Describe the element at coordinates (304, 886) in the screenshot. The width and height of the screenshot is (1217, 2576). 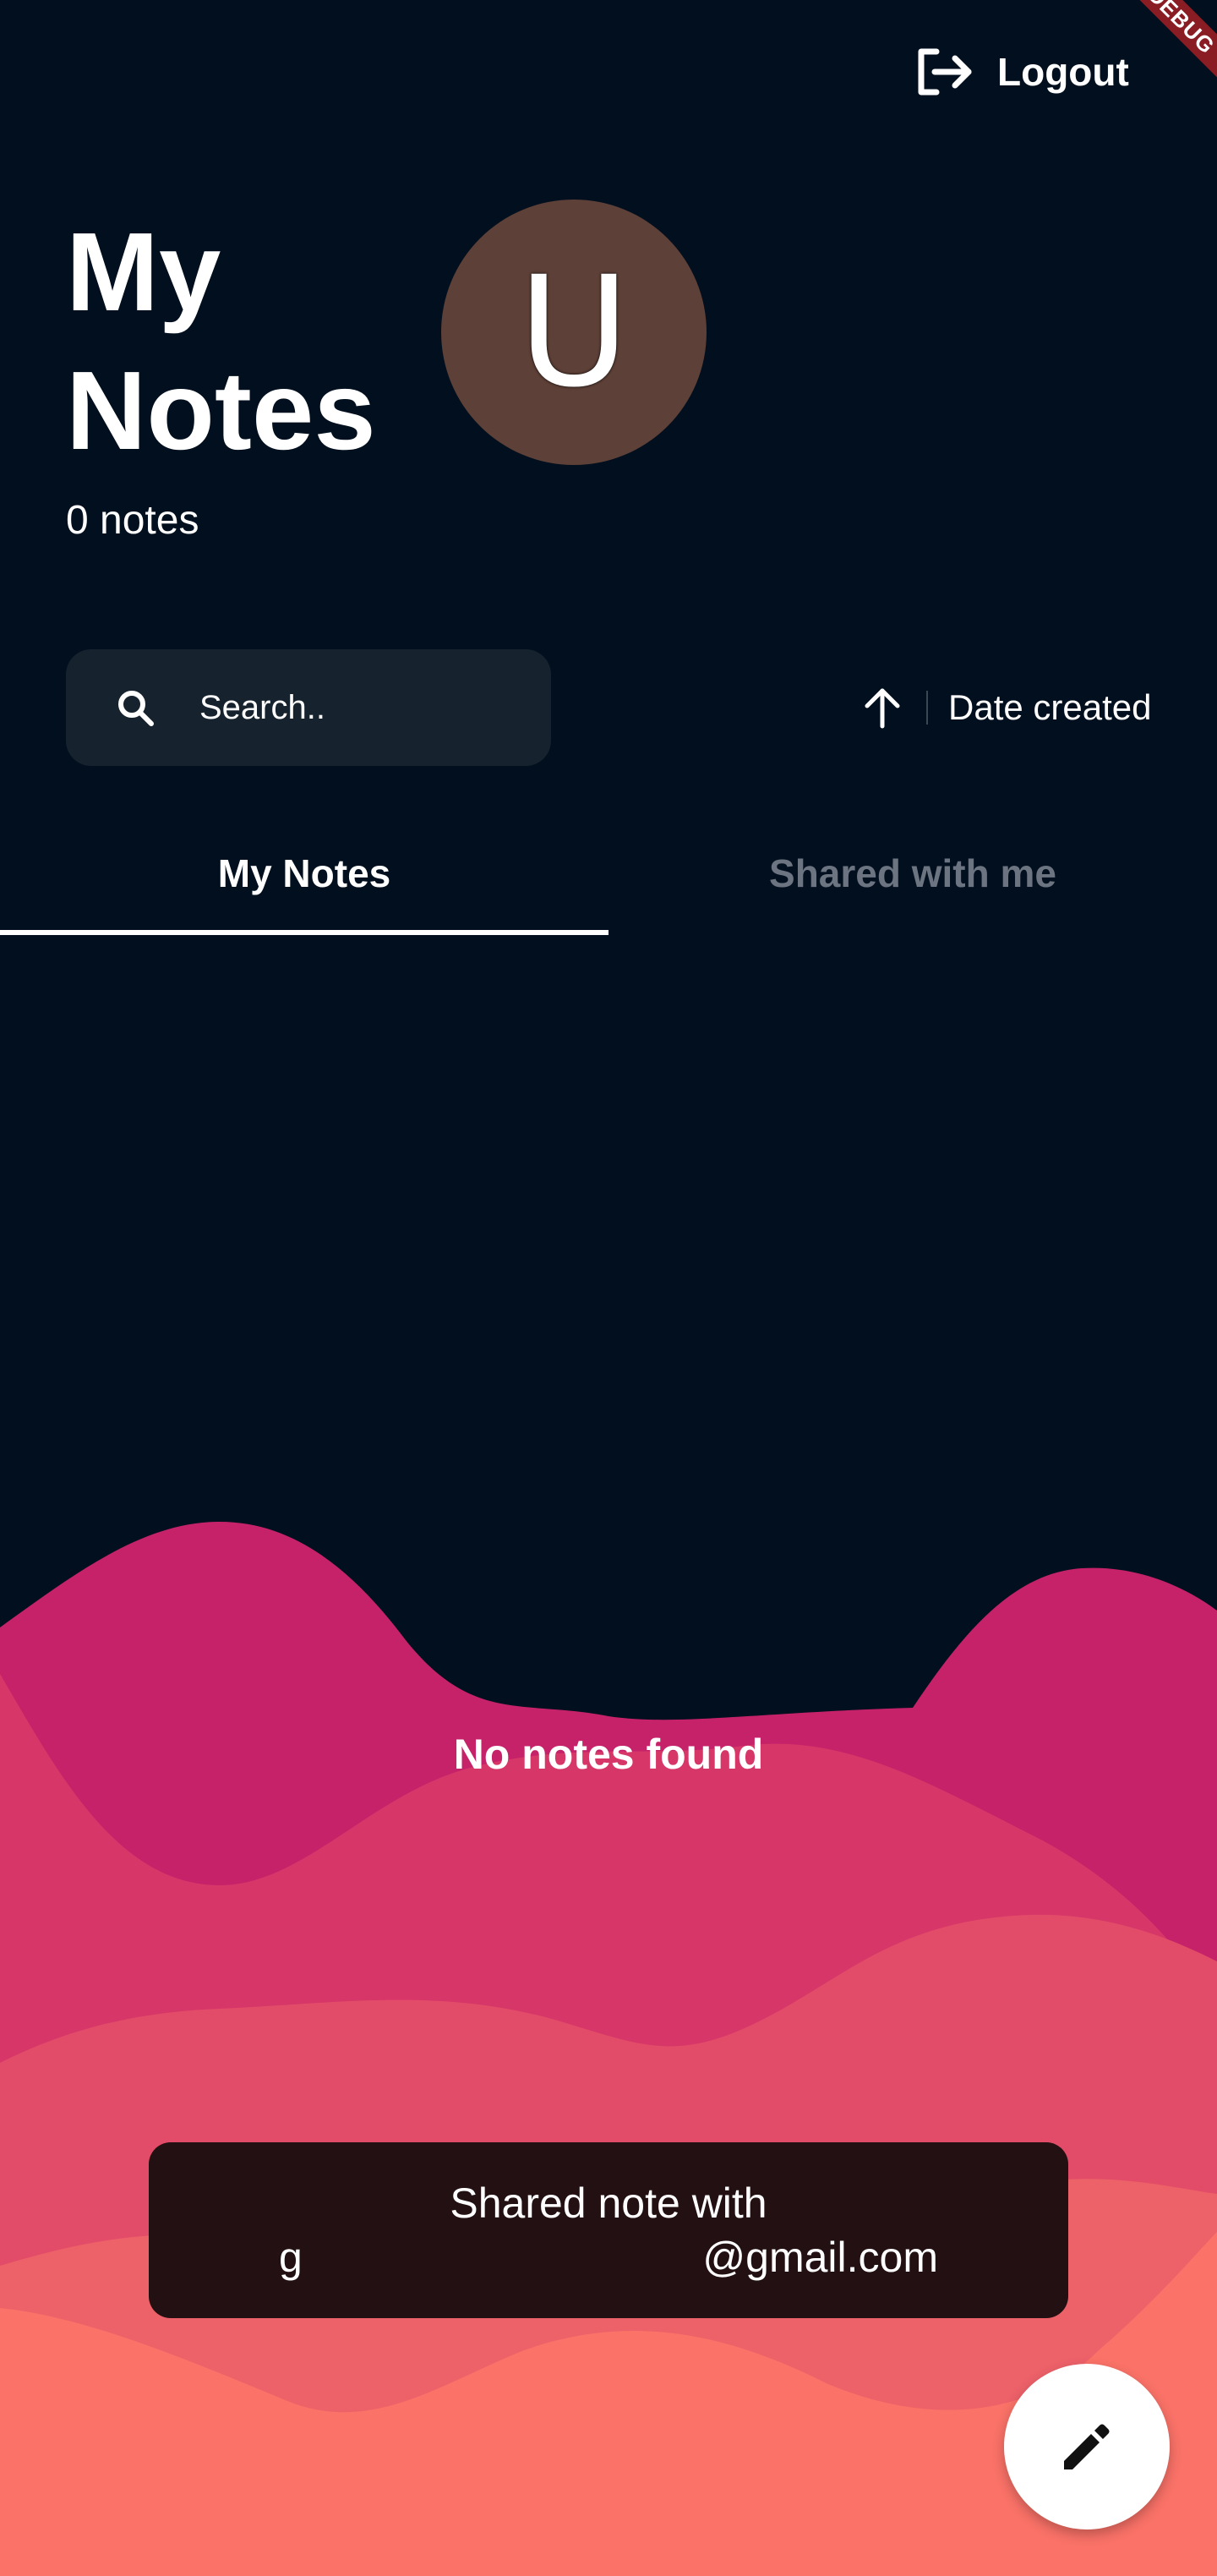
I see `tab-my-notes: My Notes` at that location.